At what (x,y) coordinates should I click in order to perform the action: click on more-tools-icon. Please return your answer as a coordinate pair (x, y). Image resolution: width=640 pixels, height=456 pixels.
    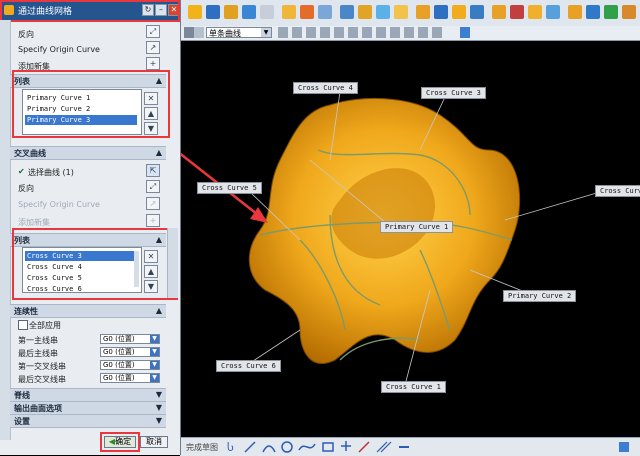
    Looking at the image, I should click on (629, 12).